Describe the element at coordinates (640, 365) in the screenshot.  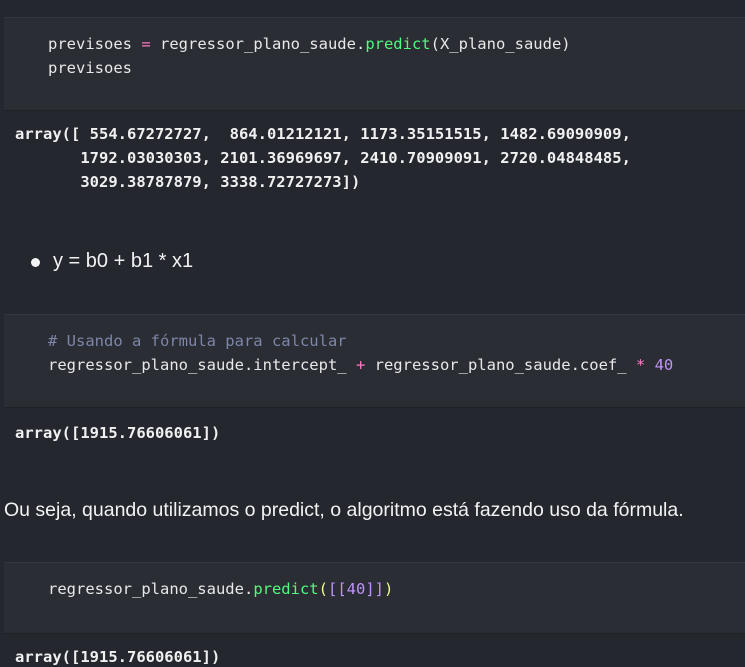
I see `code-token-operator: *` at that location.